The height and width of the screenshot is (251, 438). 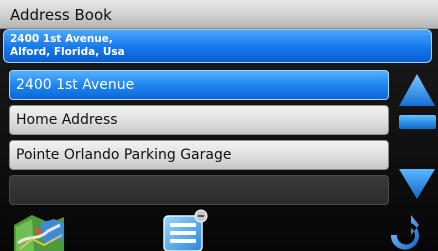 I want to click on address-line-2: Alford, Florida, Usa, so click(x=67, y=52).